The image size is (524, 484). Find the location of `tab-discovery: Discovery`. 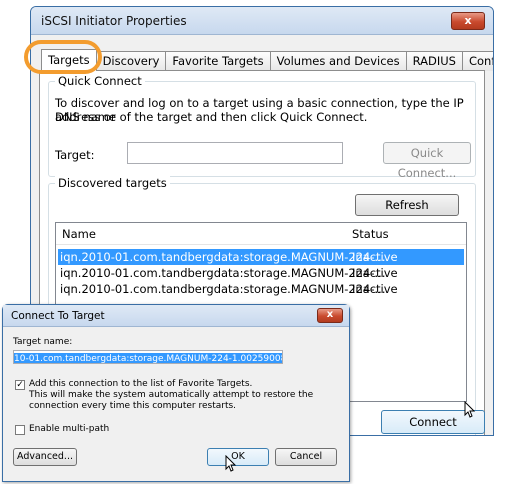

tab-discovery: Discovery is located at coordinates (131, 61).